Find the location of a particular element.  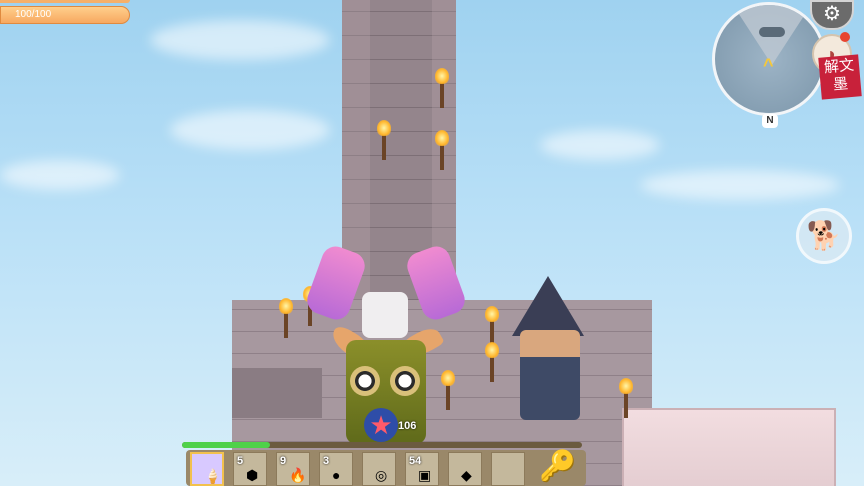

hotbar-slot: 54 ▣ is located at coordinates (422, 469).